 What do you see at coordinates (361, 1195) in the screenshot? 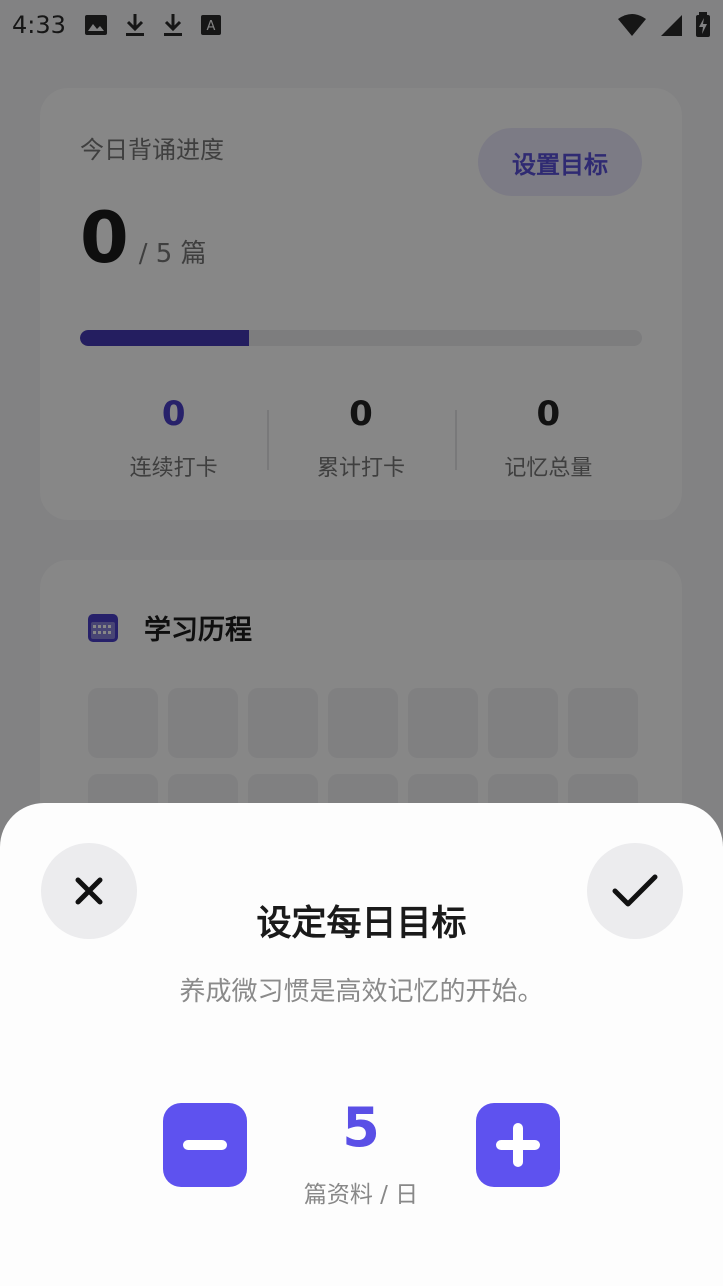
I see `goal-unit: 篇资料 / 日` at bounding box center [361, 1195].